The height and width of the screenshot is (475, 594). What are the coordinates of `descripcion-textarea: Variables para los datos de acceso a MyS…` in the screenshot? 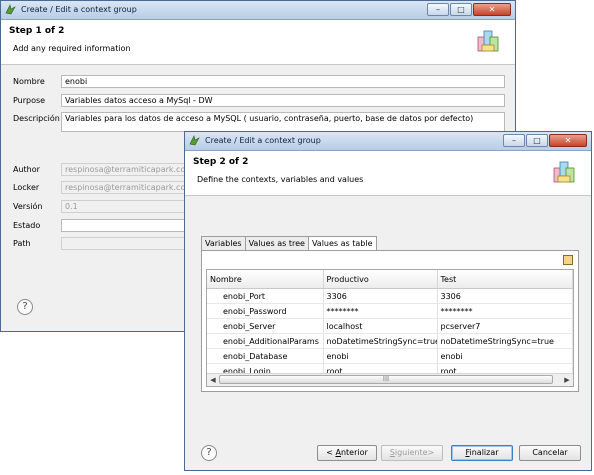 It's located at (283, 122).